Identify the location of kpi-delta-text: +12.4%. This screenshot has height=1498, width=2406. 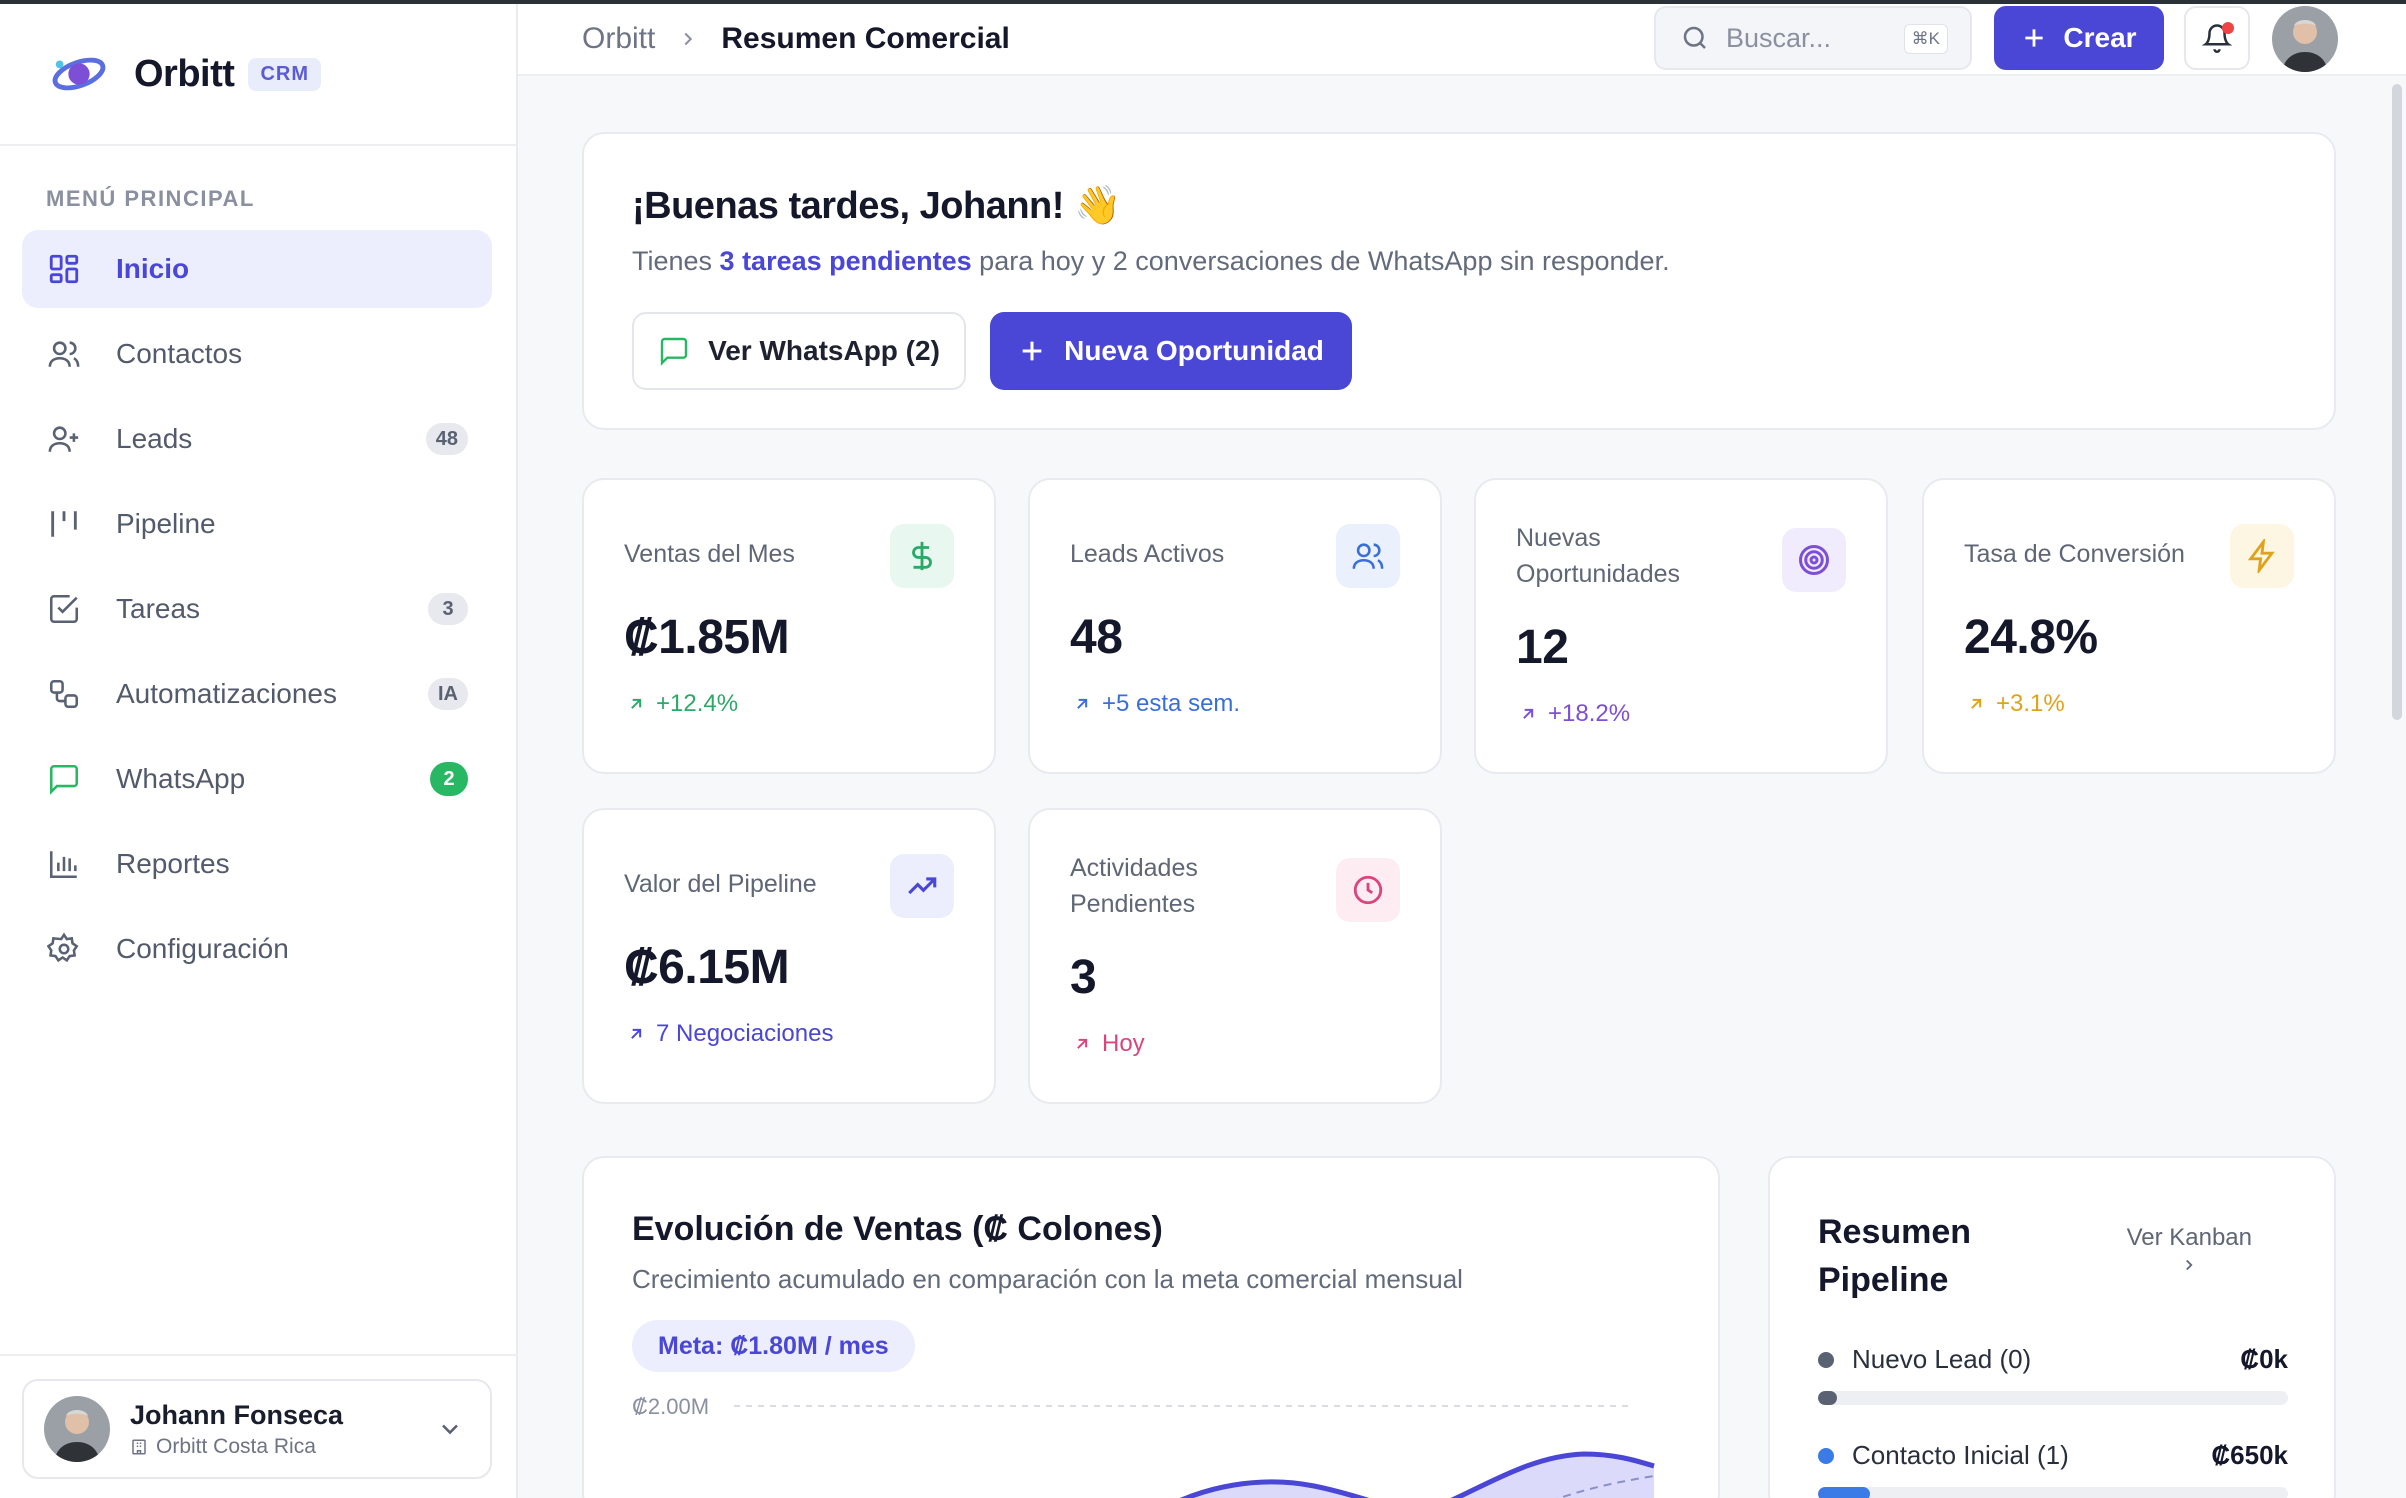
(697, 703).